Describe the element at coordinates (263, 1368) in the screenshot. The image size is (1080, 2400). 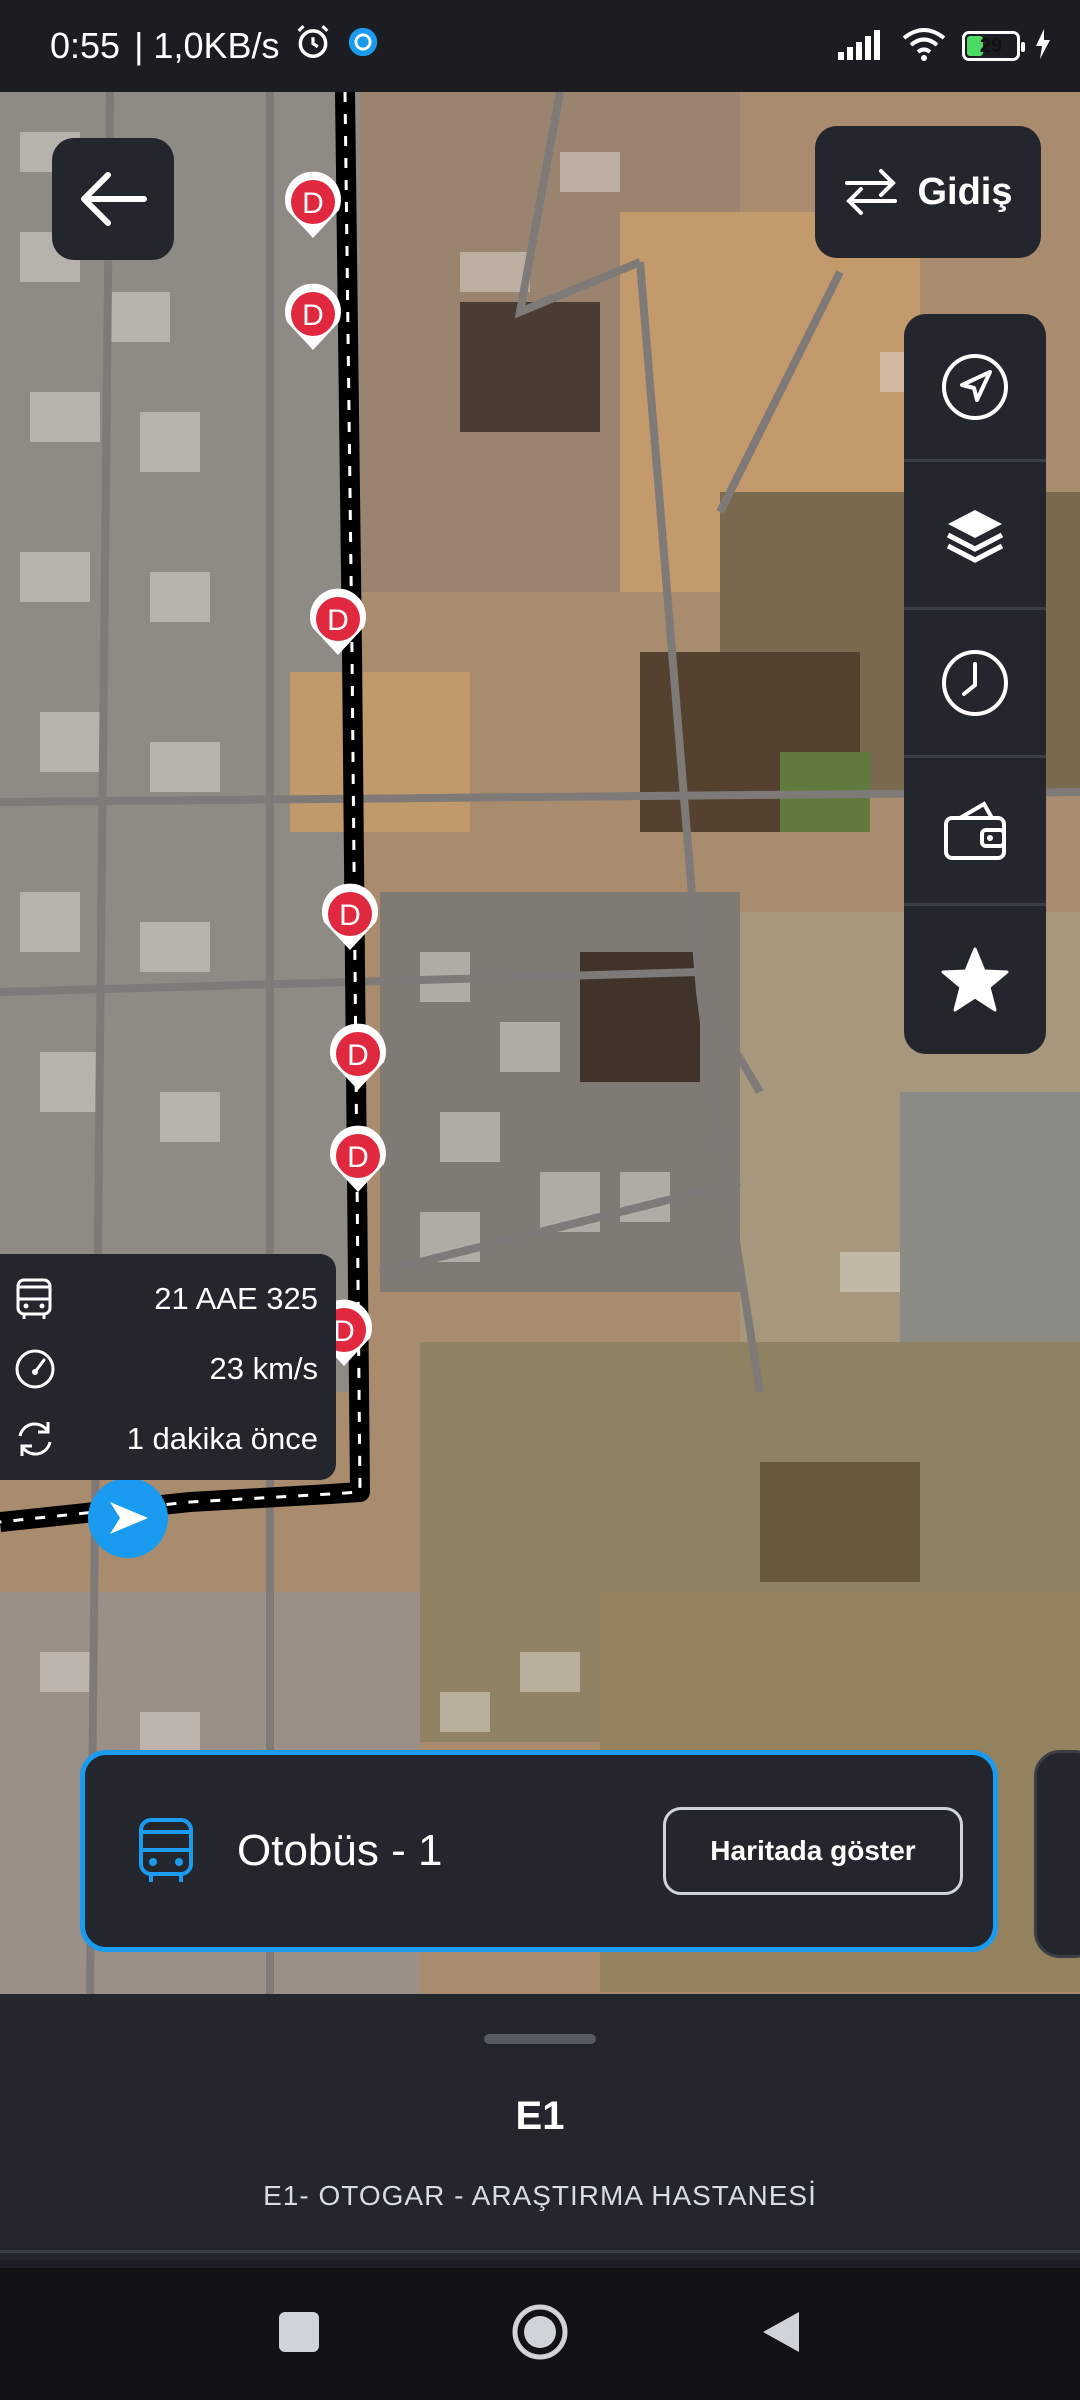
I see `vehicle-speed: 23 km/s` at that location.